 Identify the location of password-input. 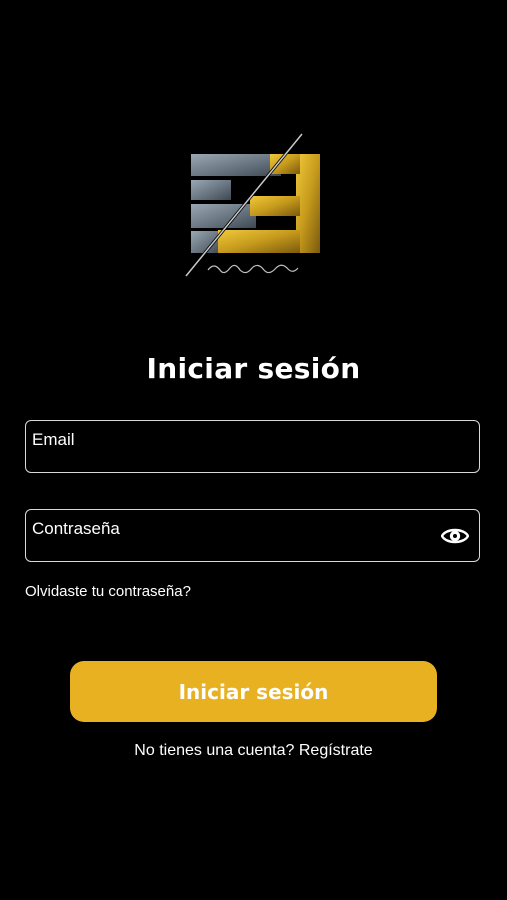
(252, 535).